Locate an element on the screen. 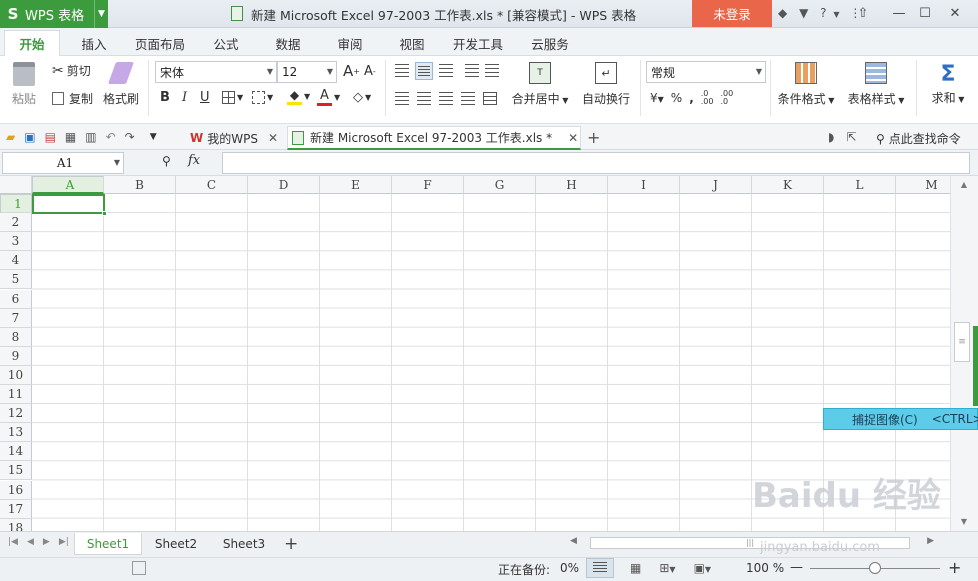 Image resolution: width=978 pixels, height=581 pixels. first-sheet-icon: |◀ is located at coordinates (13, 542).